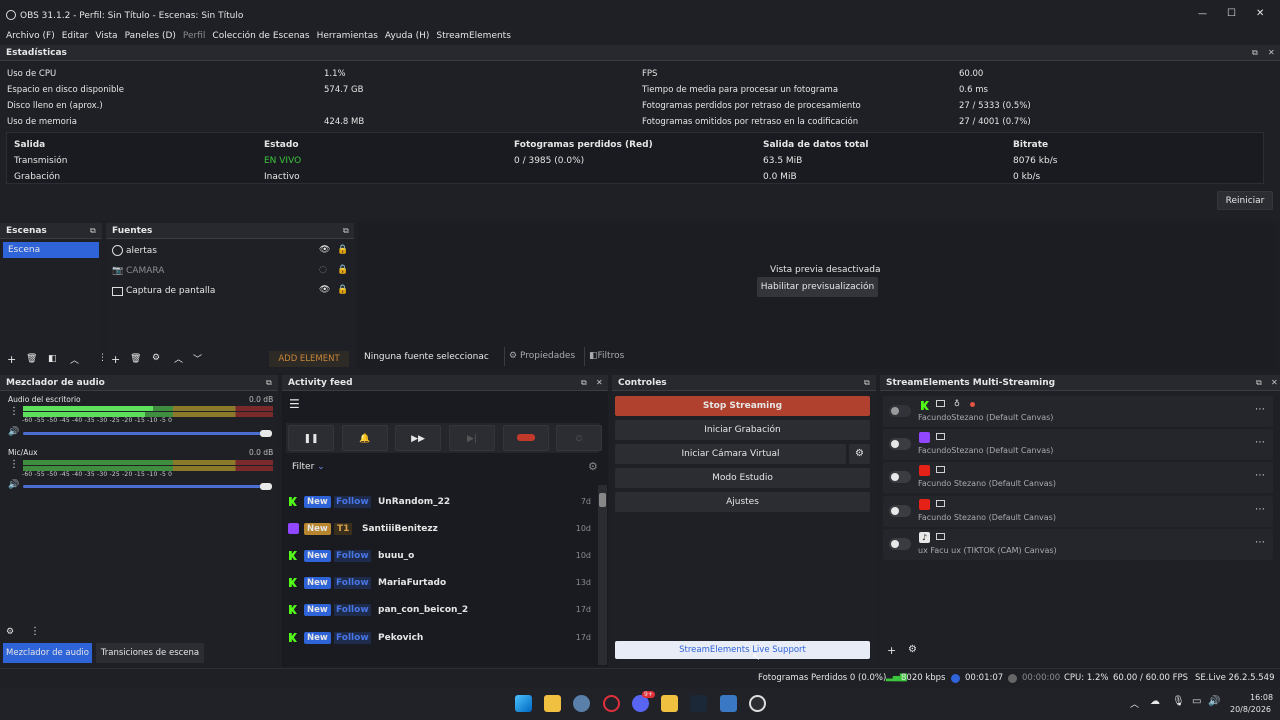  Describe the element at coordinates (197, 358) in the screenshot. I see `chevron-down-icon: ﹀` at that location.